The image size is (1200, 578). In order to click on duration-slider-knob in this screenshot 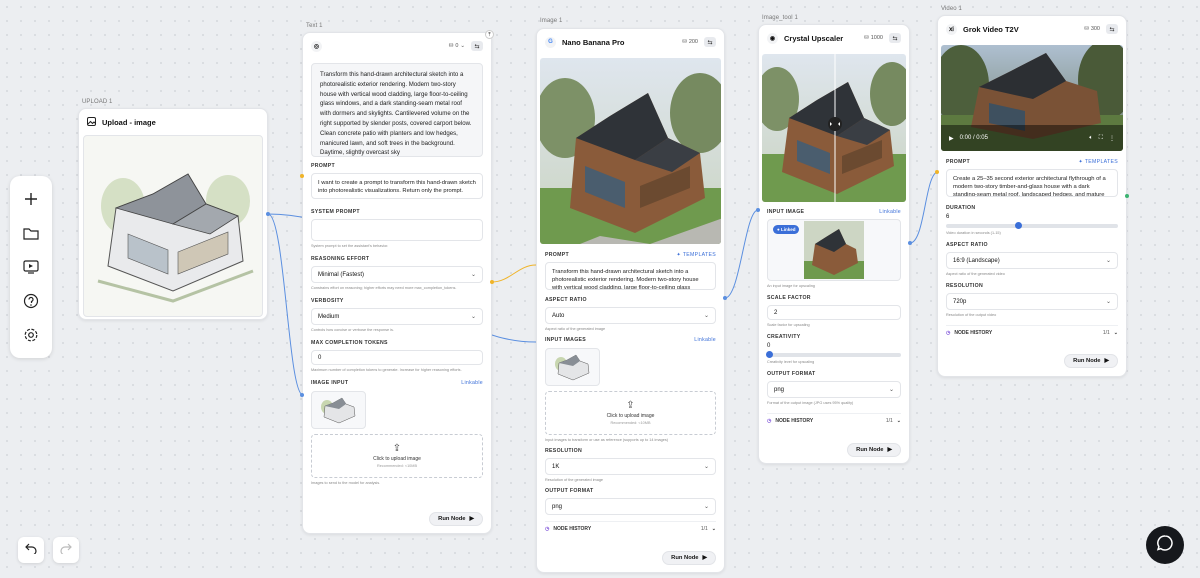, I will do `click(1018, 225)`.